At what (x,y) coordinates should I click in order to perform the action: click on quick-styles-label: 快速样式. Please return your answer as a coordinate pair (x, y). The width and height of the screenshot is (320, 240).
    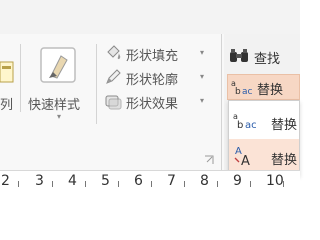
    Looking at the image, I should click on (54, 105).